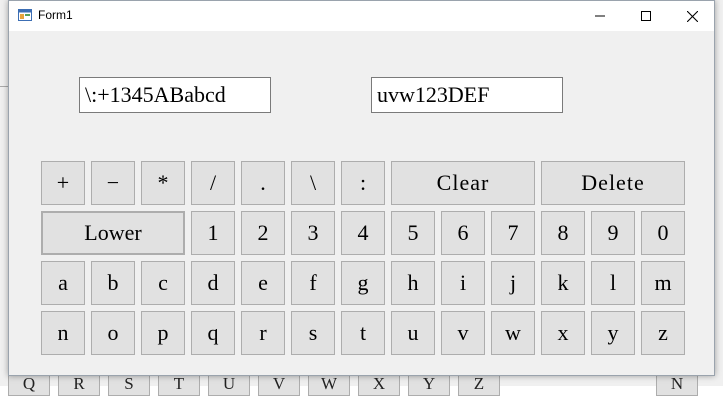  I want to click on key-6: 6, so click(463, 233).